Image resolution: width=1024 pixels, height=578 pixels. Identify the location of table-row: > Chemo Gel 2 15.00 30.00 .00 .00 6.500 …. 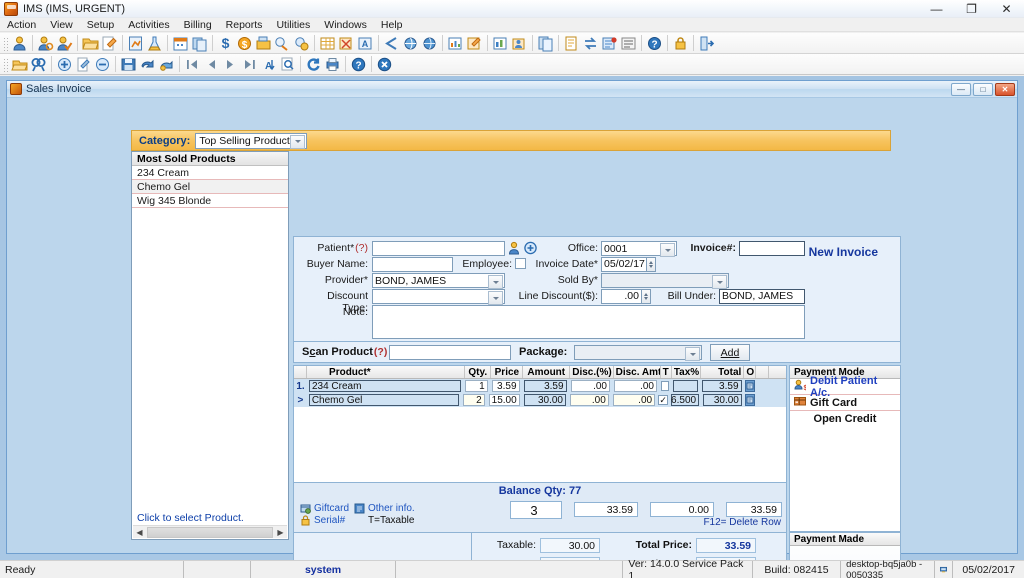
(540, 400).